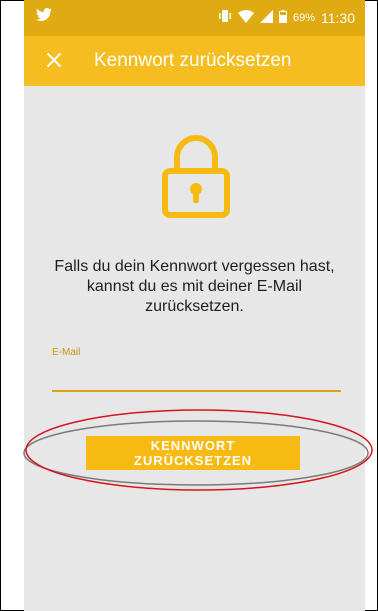  What do you see at coordinates (338, 18) in the screenshot?
I see `status-time: 11:30` at bounding box center [338, 18].